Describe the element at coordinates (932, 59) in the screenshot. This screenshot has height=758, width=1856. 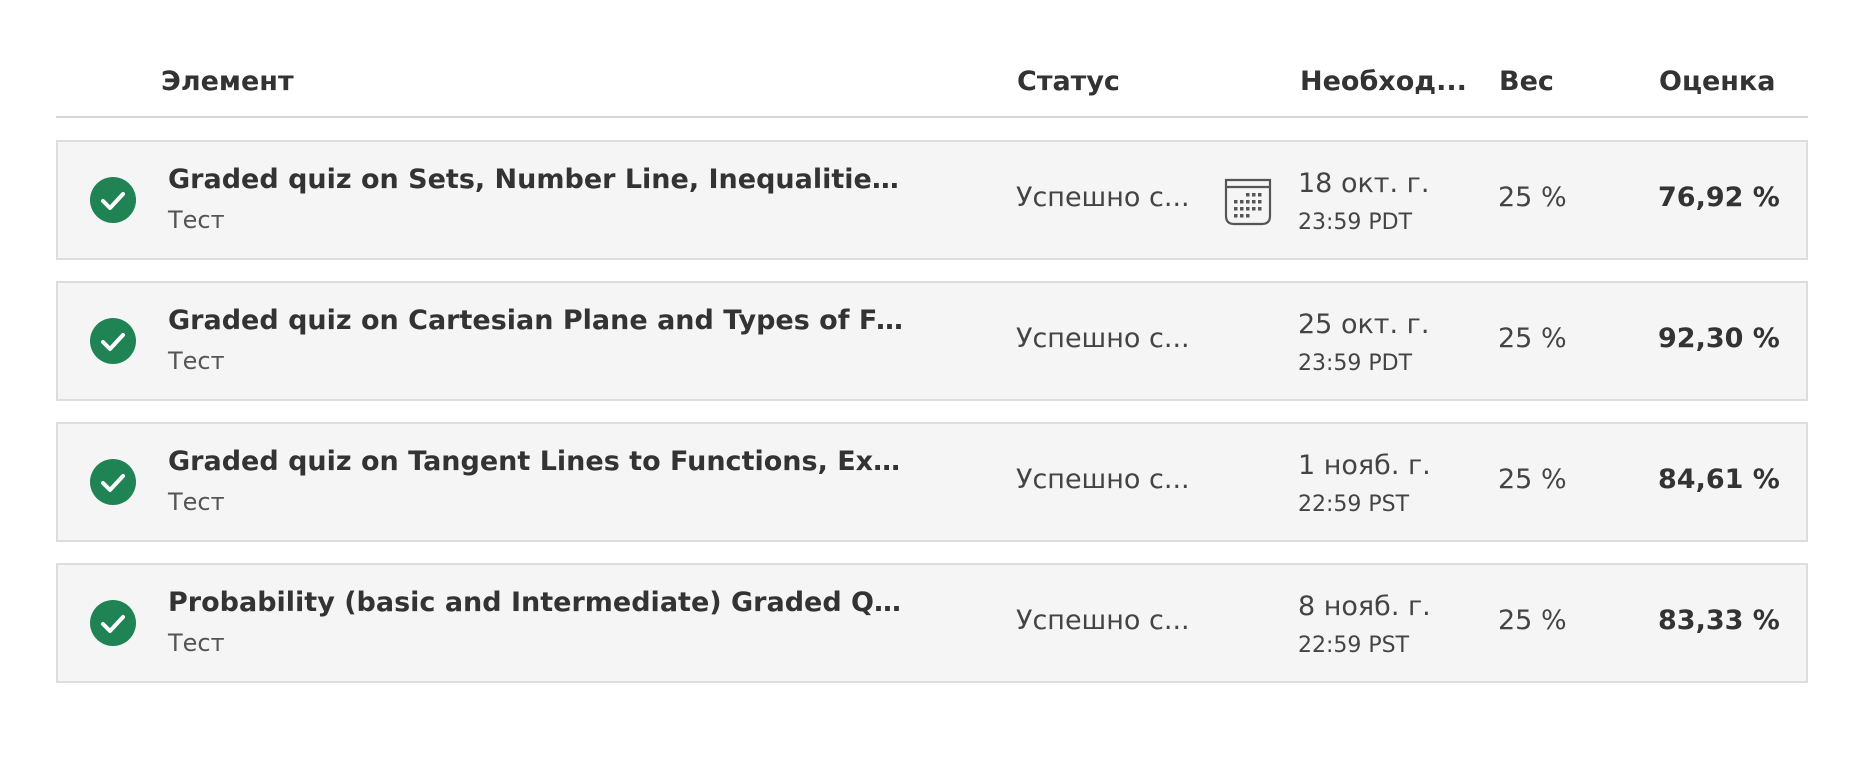
I see `table-header: Элемент Статус Необход... Вес Оценка` at that location.